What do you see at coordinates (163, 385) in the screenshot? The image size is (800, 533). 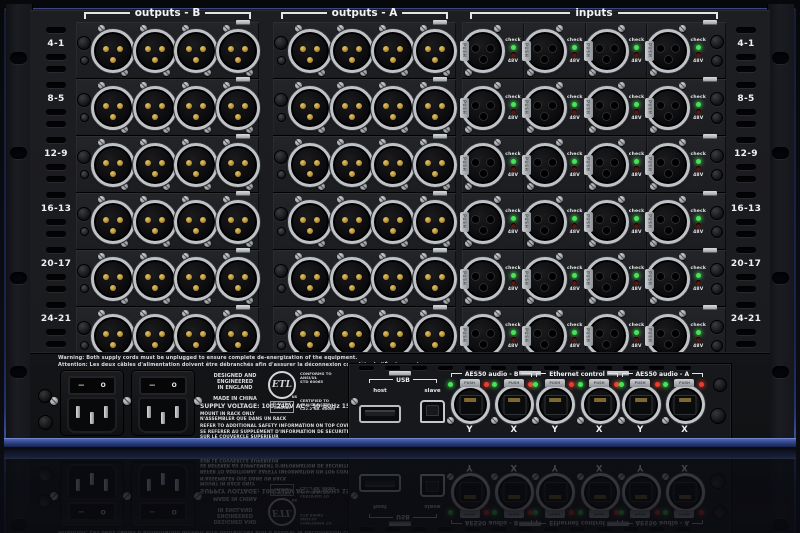 I see `power-switch-2: — O` at bounding box center [163, 385].